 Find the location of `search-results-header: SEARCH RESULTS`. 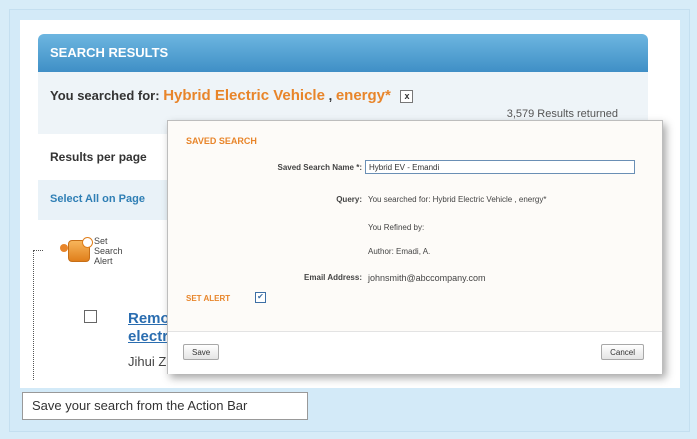

search-results-header: SEARCH RESULTS is located at coordinates (343, 53).